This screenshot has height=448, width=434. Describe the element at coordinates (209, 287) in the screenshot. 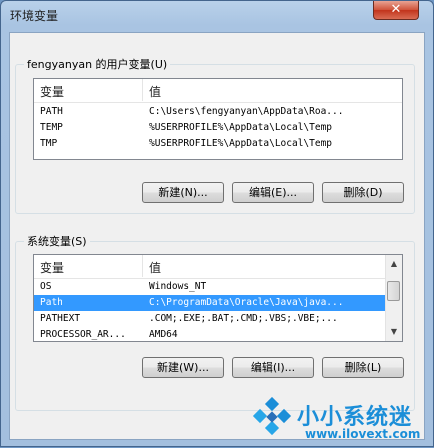

I see `table-row: OS Windows_NT` at that location.